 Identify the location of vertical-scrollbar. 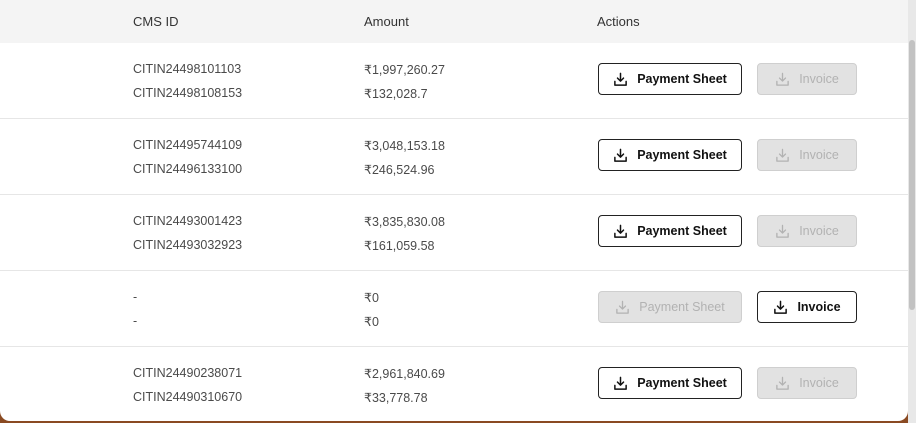
(912, 211).